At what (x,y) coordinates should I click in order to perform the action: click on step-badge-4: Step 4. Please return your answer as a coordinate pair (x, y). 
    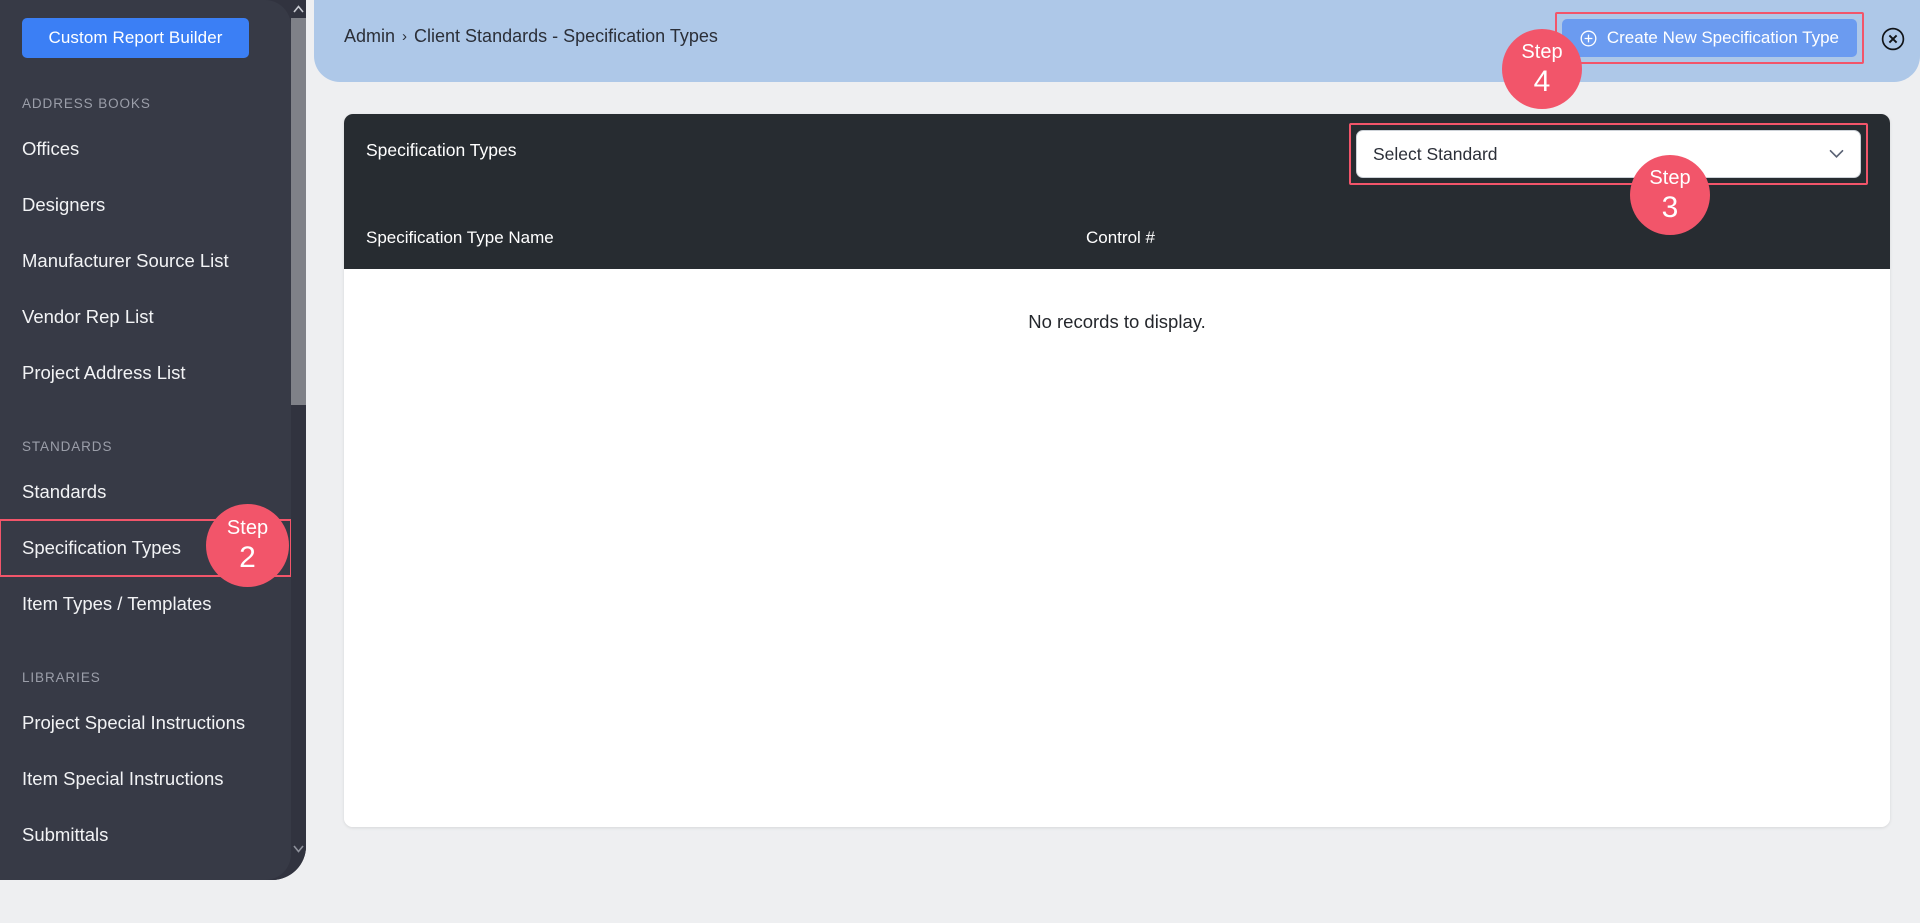
    Looking at the image, I should click on (1542, 69).